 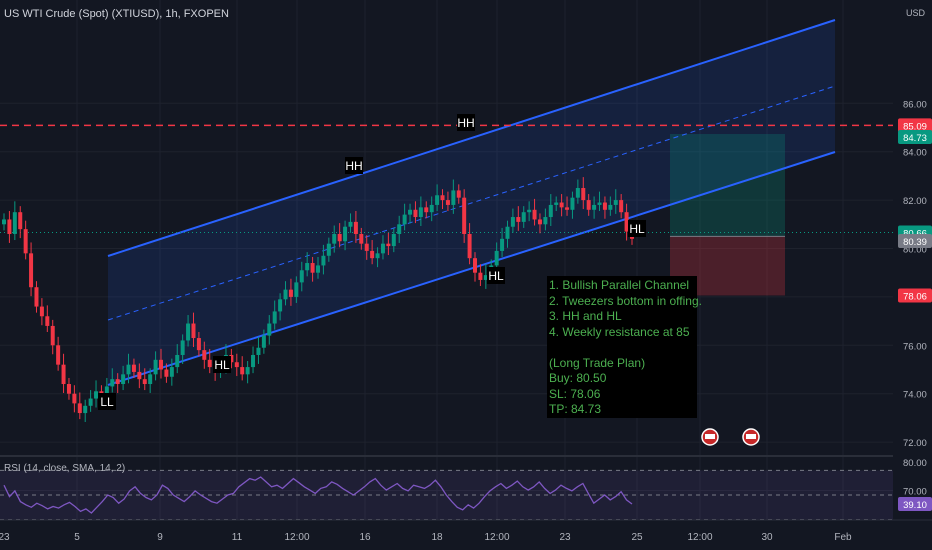 I want to click on y-tick-label: 86.00, so click(x=915, y=104).